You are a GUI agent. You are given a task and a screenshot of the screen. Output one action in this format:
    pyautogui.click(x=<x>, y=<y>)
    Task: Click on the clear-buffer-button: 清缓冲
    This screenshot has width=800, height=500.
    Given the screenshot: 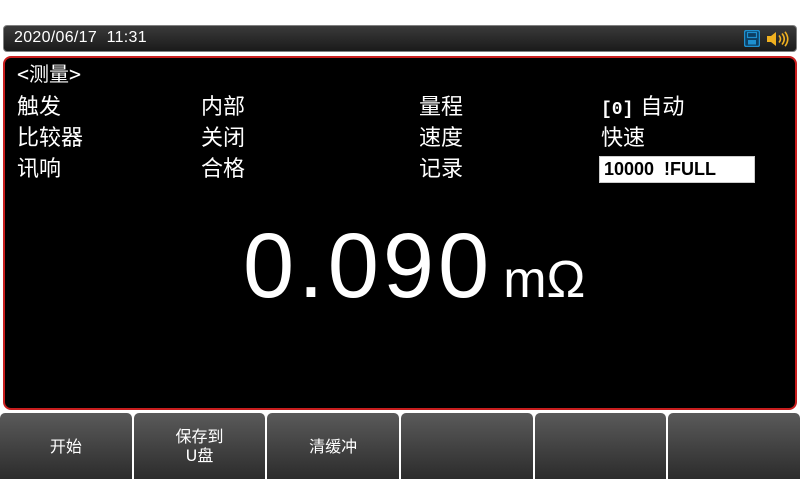 What is the action you would take?
    pyautogui.click(x=333, y=446)
    